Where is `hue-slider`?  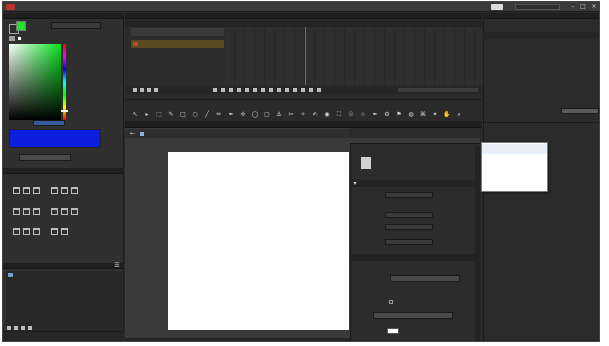 hue-slider is located at coordinates (64, 82).